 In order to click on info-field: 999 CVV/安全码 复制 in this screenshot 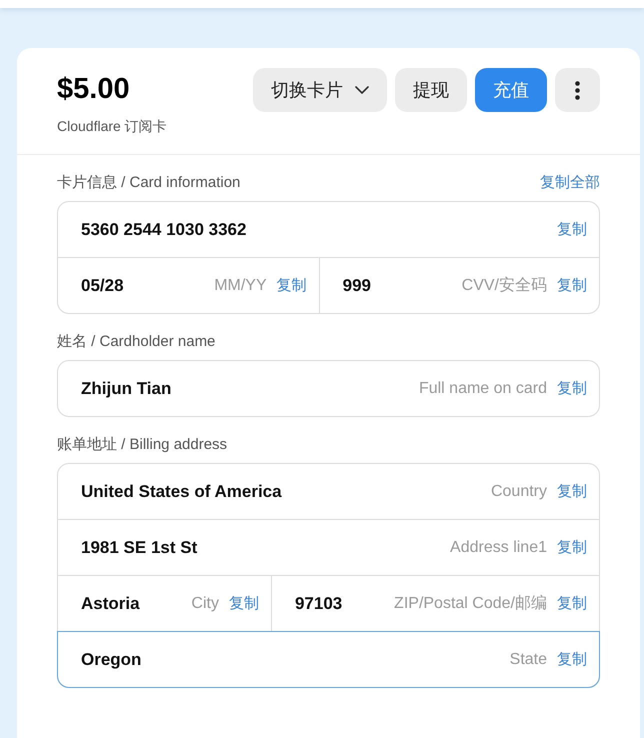, I will do `click(458, 285)`.